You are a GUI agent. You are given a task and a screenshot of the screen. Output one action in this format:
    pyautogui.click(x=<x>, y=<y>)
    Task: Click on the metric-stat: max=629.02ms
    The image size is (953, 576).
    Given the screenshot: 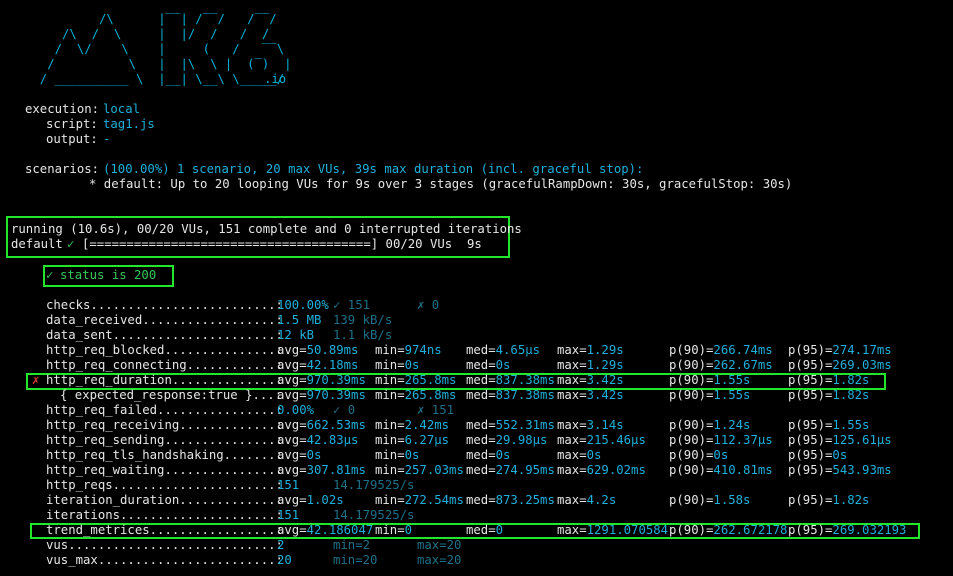 What is the action you would take?
    pyautogui.click(x=601, y=470)
    